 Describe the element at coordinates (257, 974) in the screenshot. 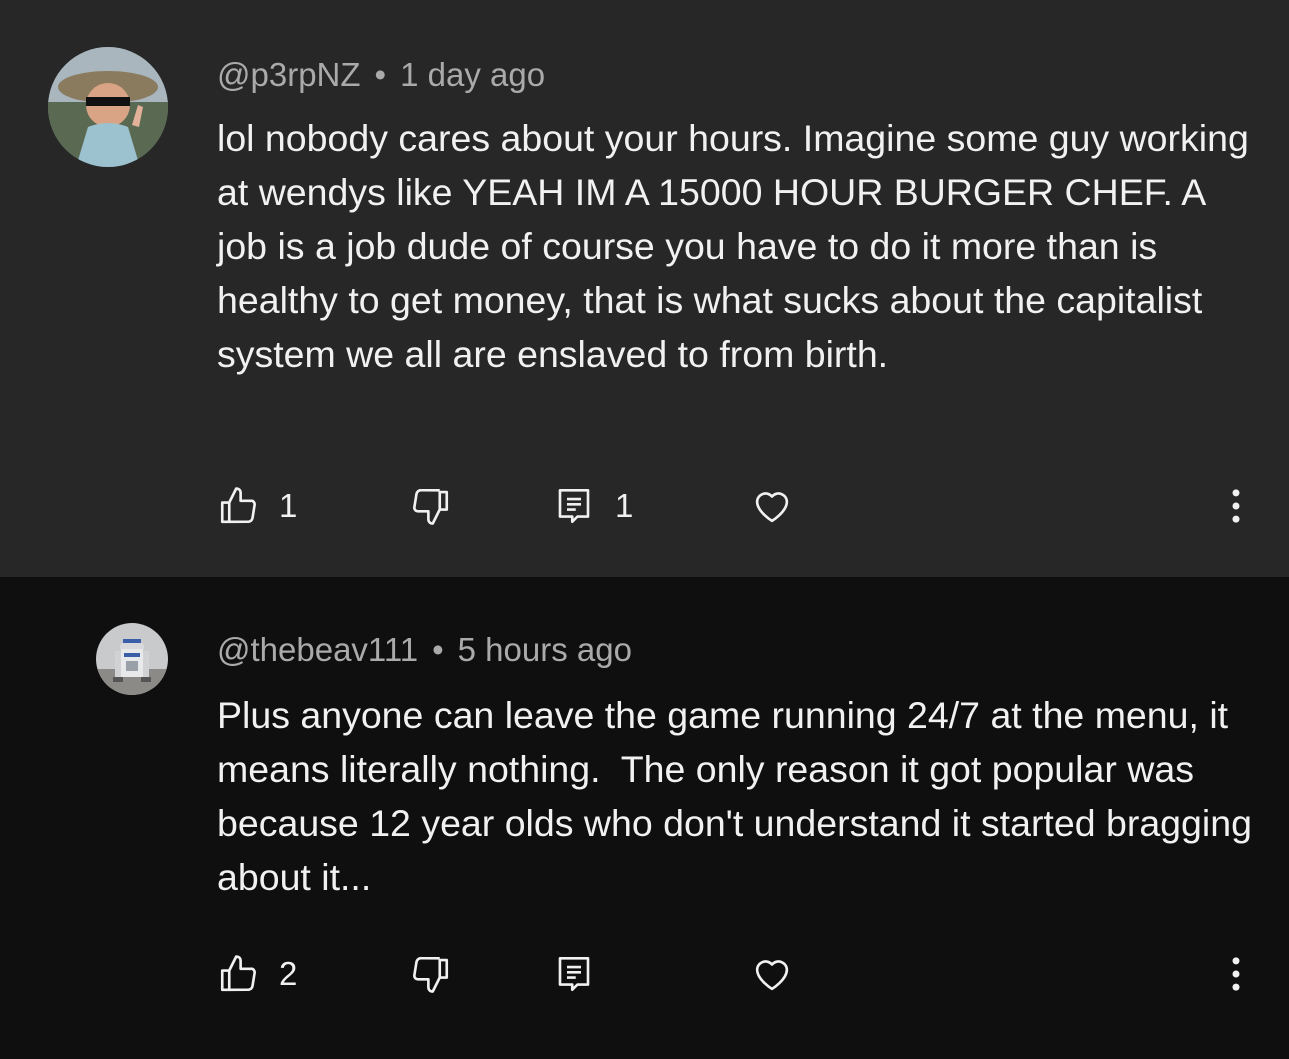

I see `like-button: 2` at that location.